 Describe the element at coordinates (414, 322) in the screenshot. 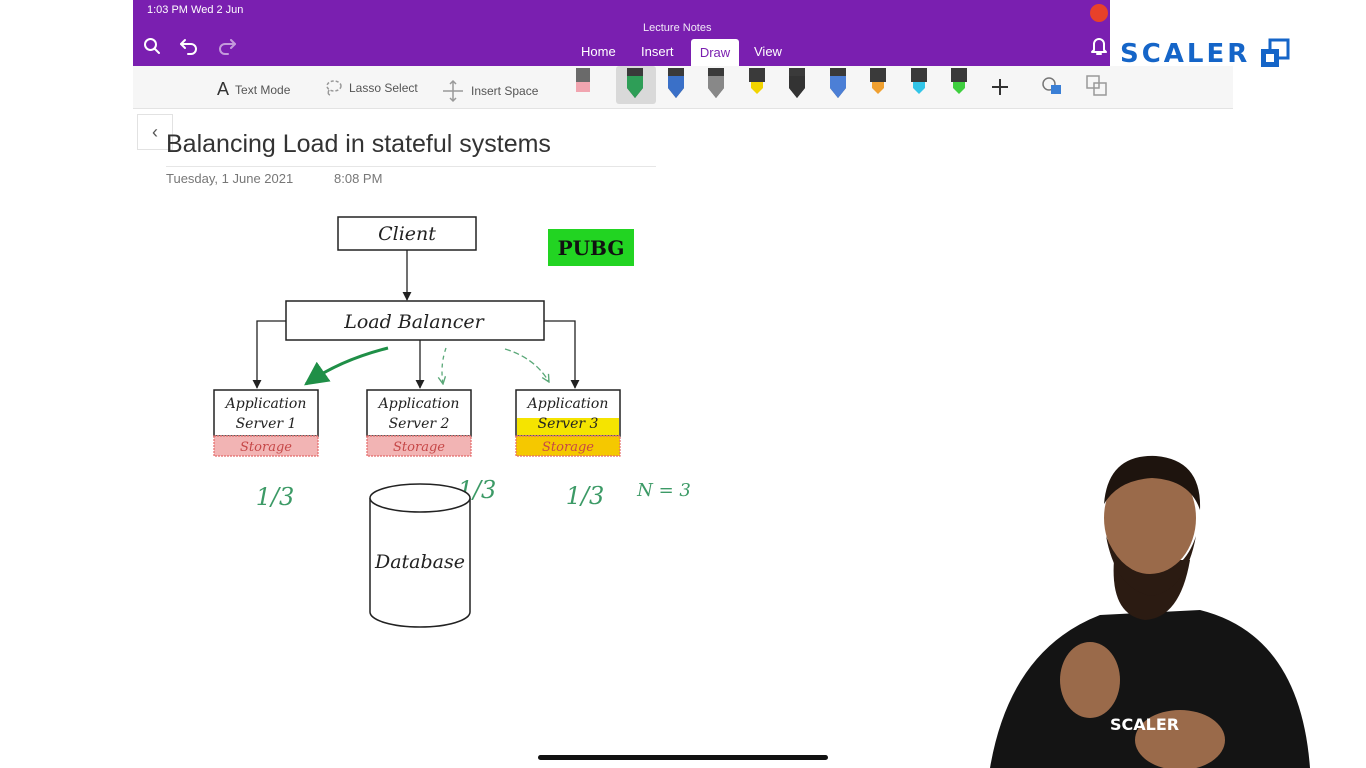

I see `load-balancer-label: Load Balancer` at that location.